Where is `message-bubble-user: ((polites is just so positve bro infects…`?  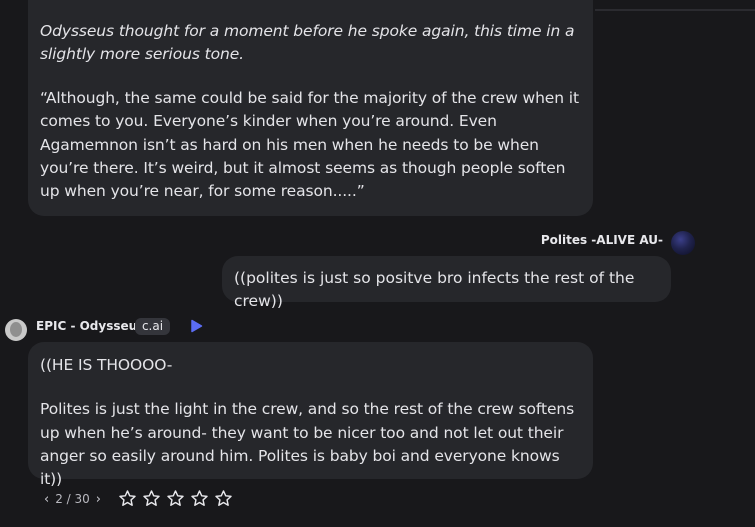 message-bubble-user: ((polites is just so positve bro infects… is located at coordinates (446, 283).